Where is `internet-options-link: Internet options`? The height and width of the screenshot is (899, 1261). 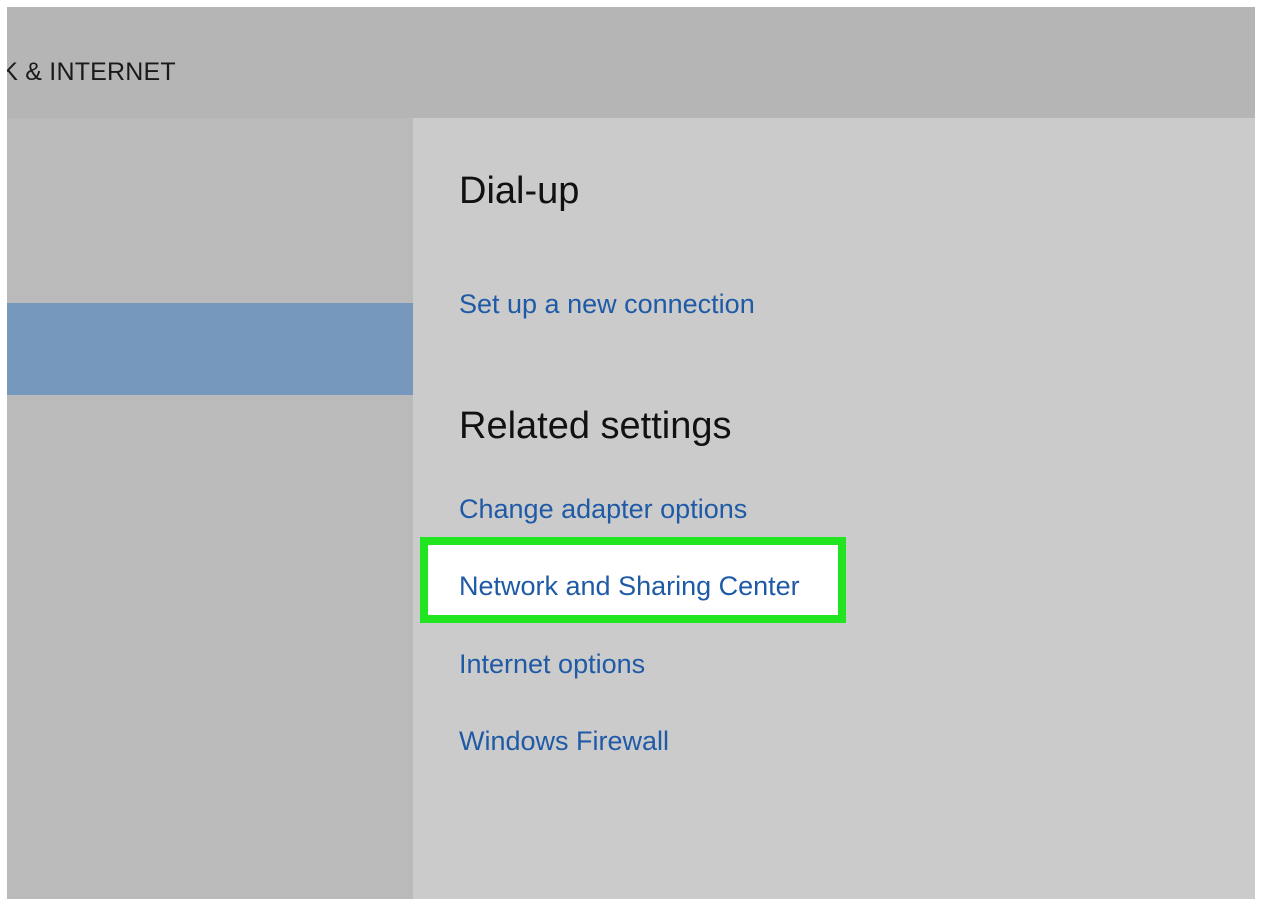 internet-options-link: Internet options is located at coordinates (552, 664).